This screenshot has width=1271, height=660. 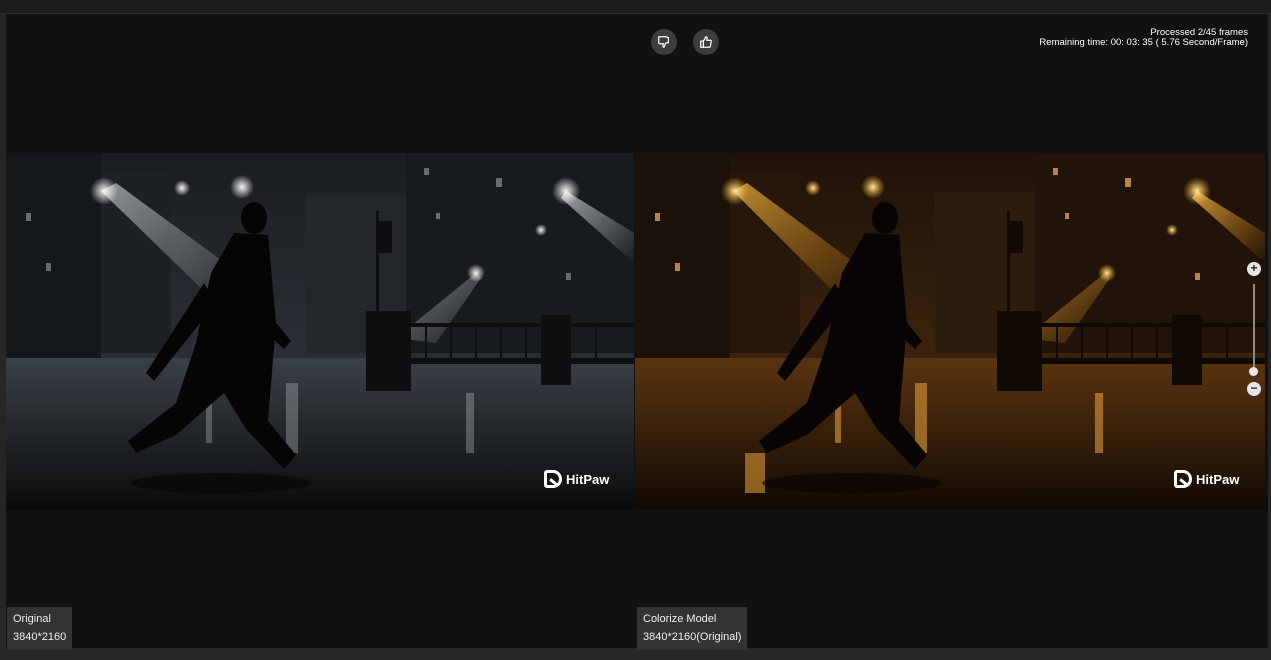 I want to click on zoom-control: + −, so click(x=1255, y=330).